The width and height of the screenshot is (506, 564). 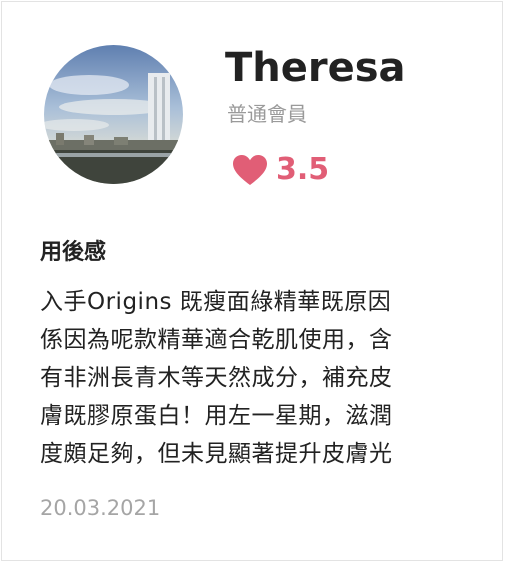 I want to click on avatar, so click(x=113, y=114).